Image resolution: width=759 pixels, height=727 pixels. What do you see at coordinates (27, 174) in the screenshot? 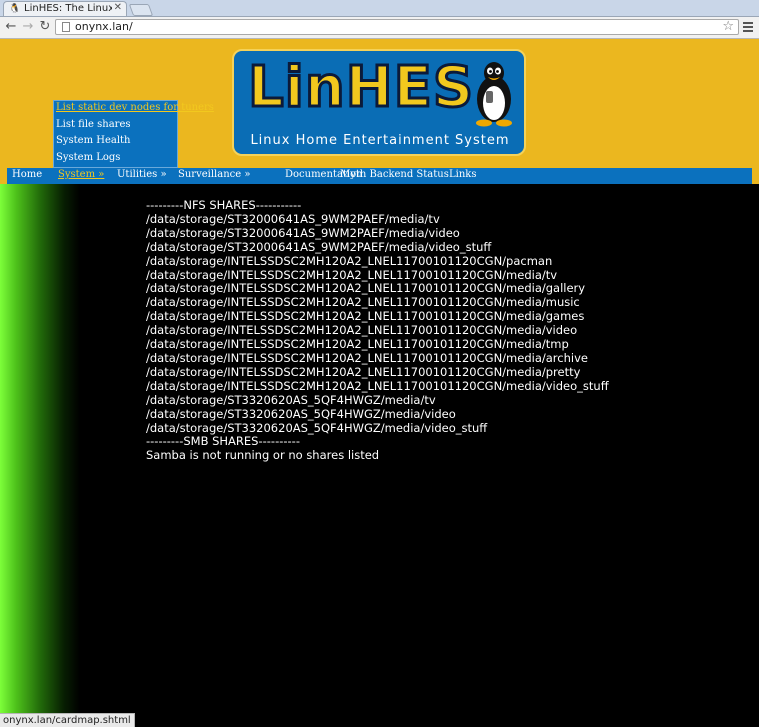
I see `nav-home: Home` at bounding box center [27, 174].